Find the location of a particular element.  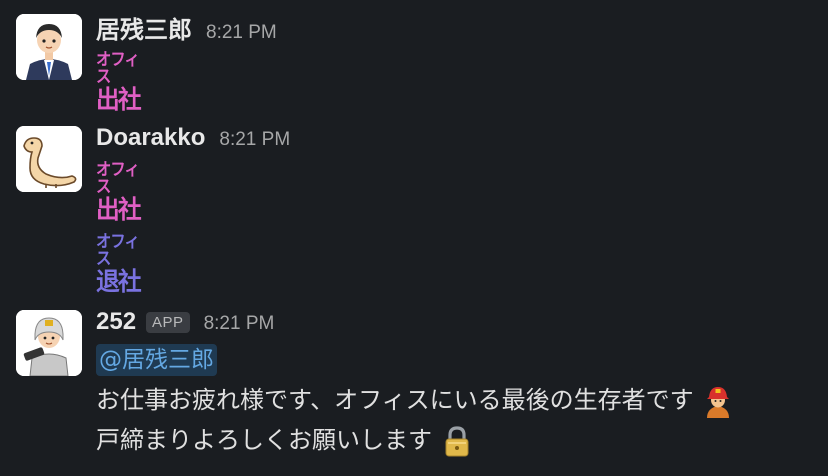

message-text: 戸締まりよろしくお願いします is located at coordinates (264, 440).